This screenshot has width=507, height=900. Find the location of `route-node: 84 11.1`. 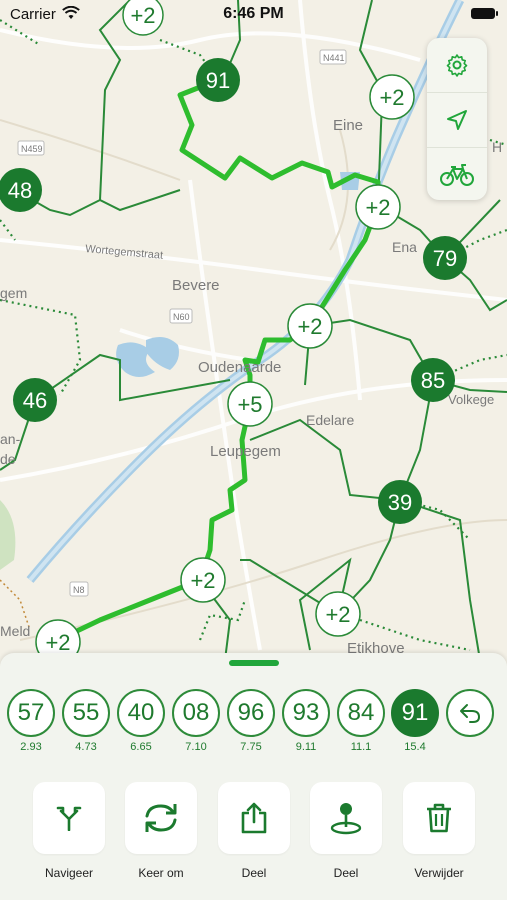

route-node: 84 11.1 is located at coordinates (361, 721).